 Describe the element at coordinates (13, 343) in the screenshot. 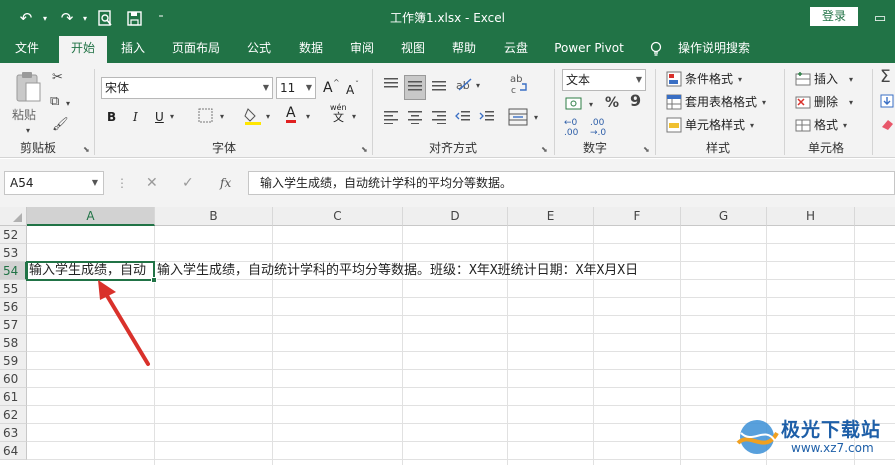

I see `row-header-58: 58` at that location.